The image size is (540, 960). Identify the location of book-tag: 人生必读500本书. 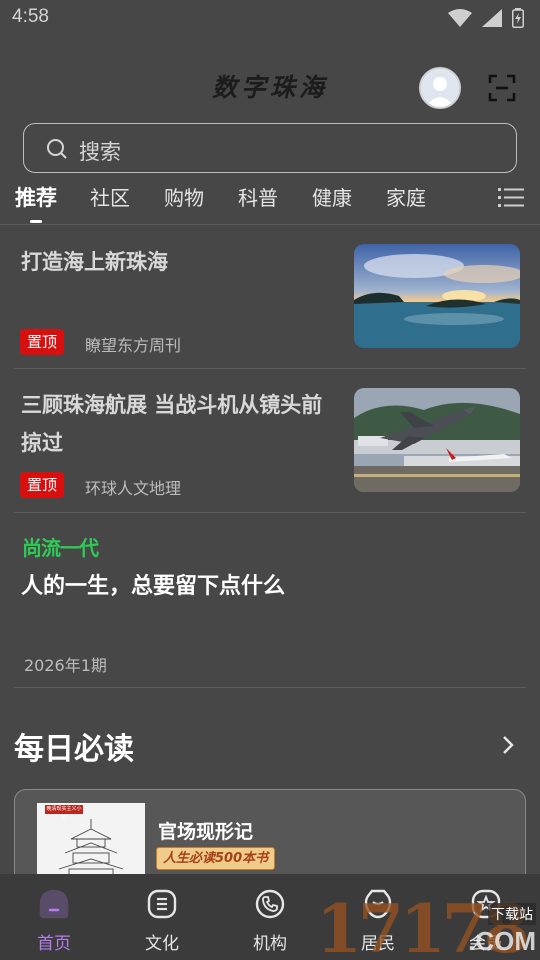
(216, 858).